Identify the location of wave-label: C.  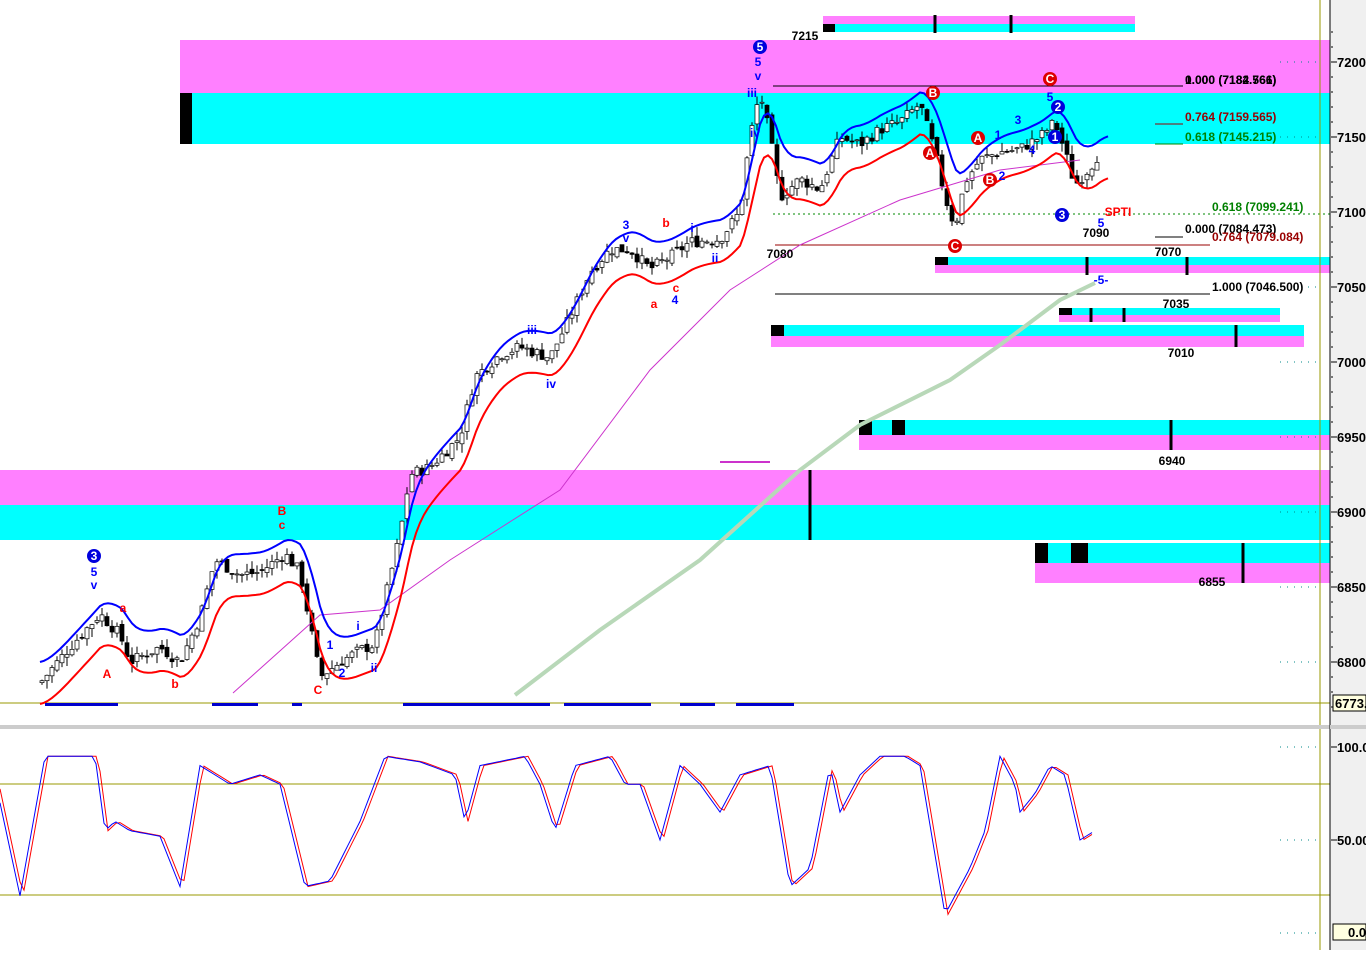
(318, 690).